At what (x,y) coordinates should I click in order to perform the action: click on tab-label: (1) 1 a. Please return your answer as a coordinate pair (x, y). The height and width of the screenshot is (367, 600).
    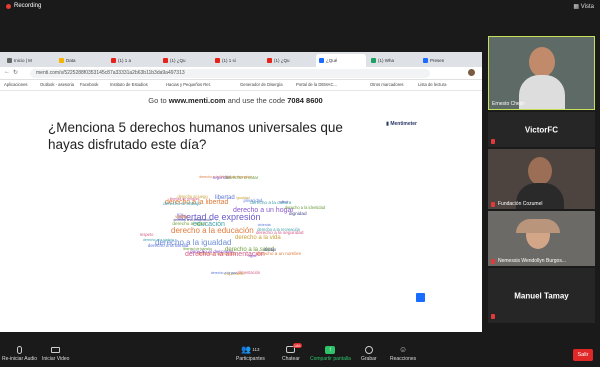
    Looking at the image, I should click on (125, 60).